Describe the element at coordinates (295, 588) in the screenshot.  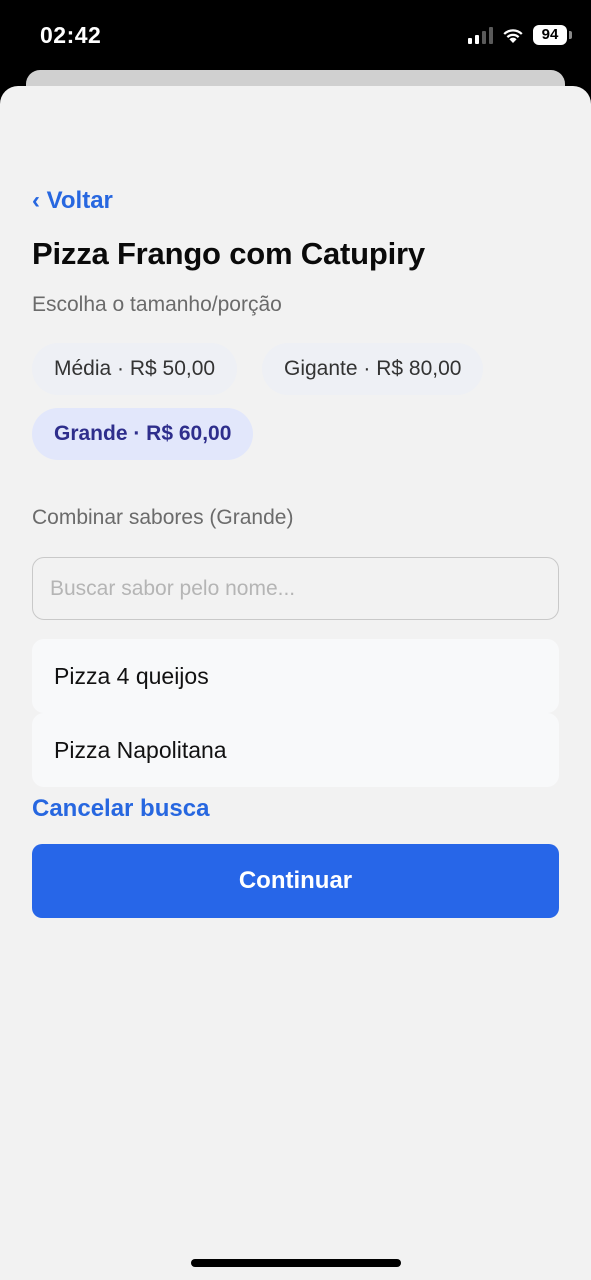
I see `flavor-search-input` at that location.